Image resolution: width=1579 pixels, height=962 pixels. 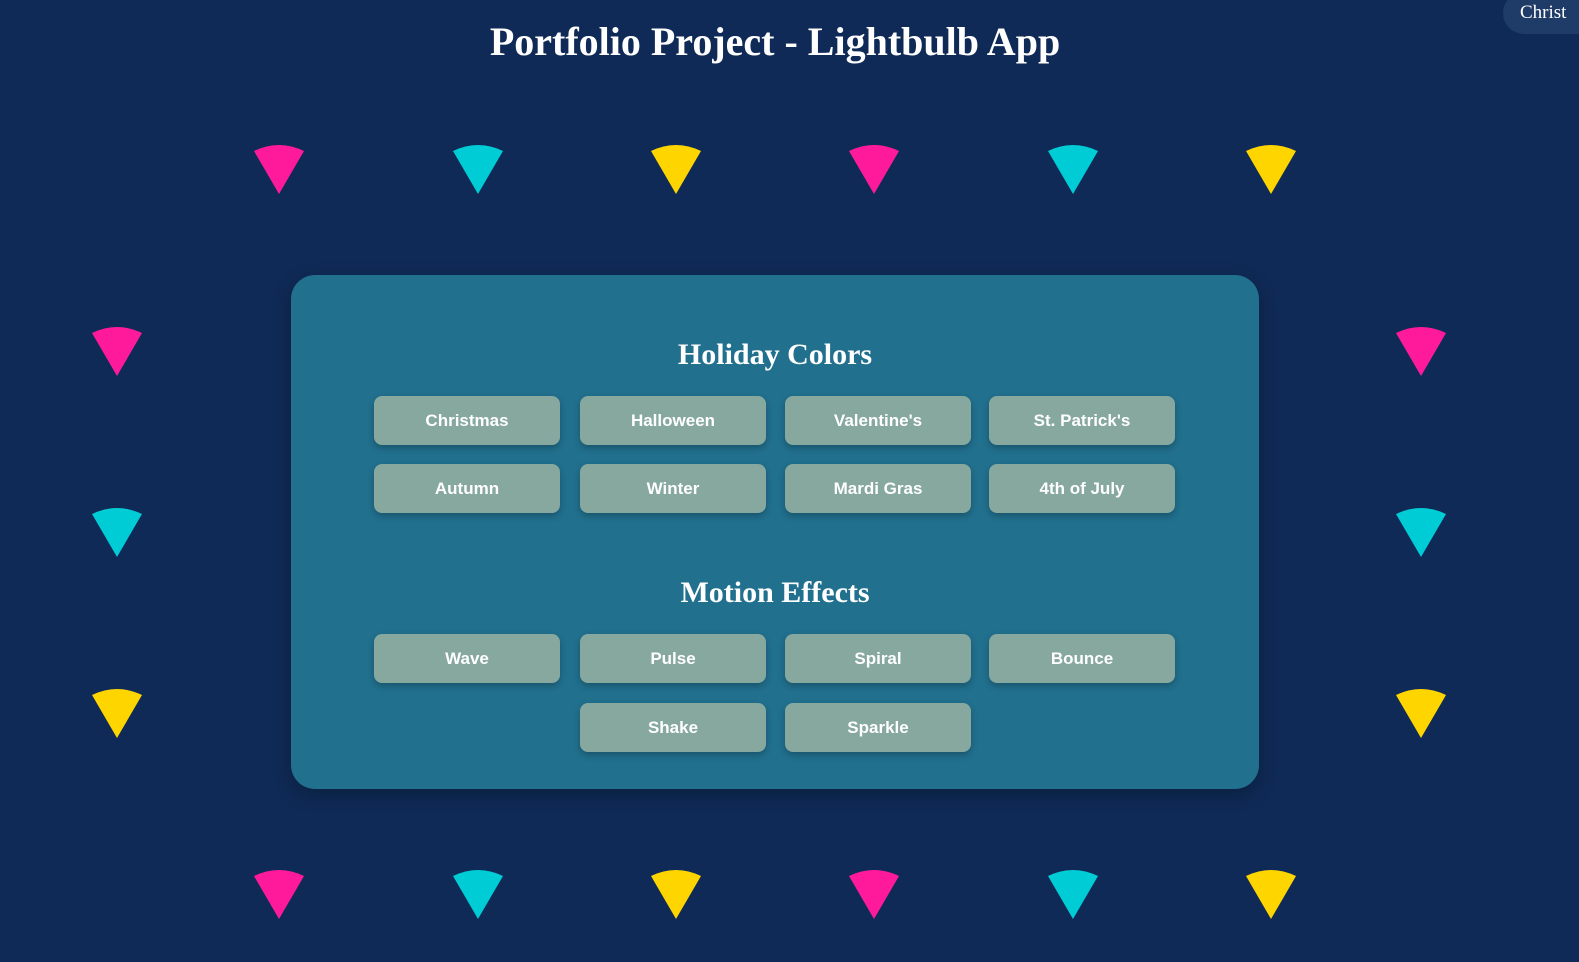 I want to click on spiral-button: Spiral, so click(x=878, y=658).